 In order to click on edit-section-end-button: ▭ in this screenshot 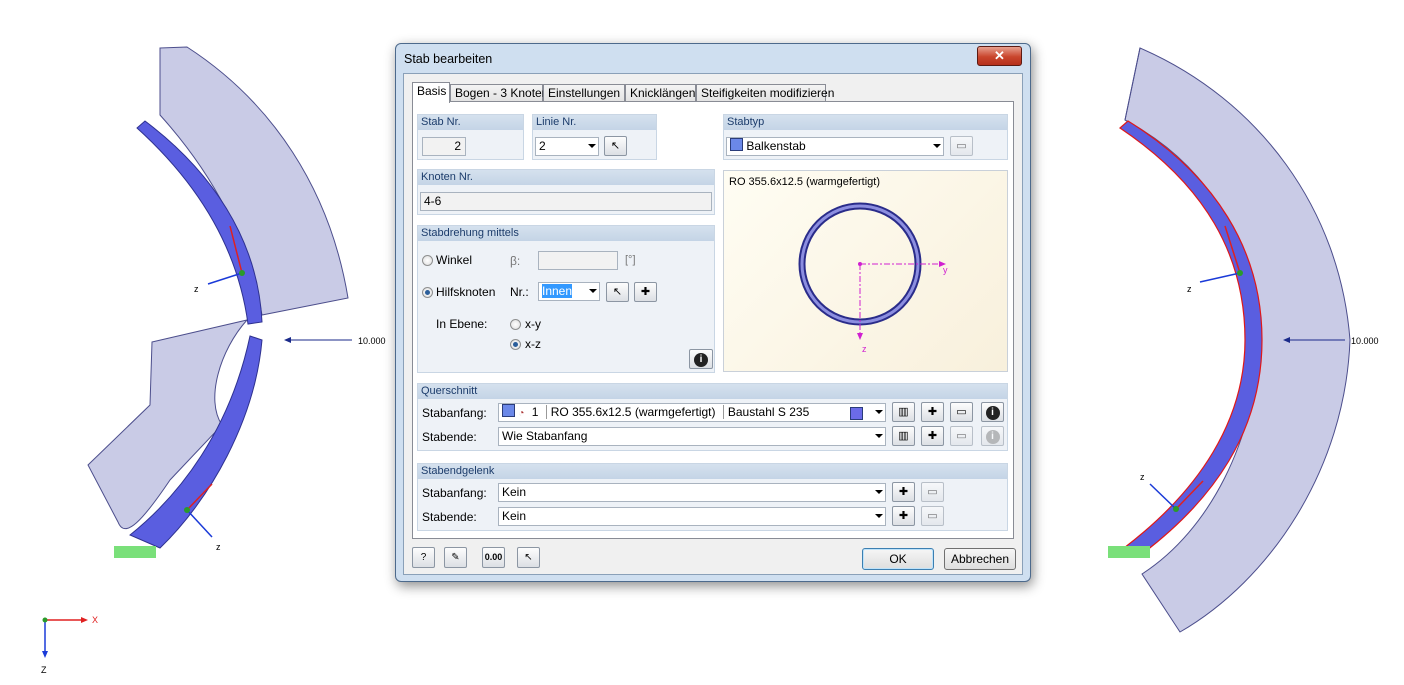, I will do `click(961, 436)`.